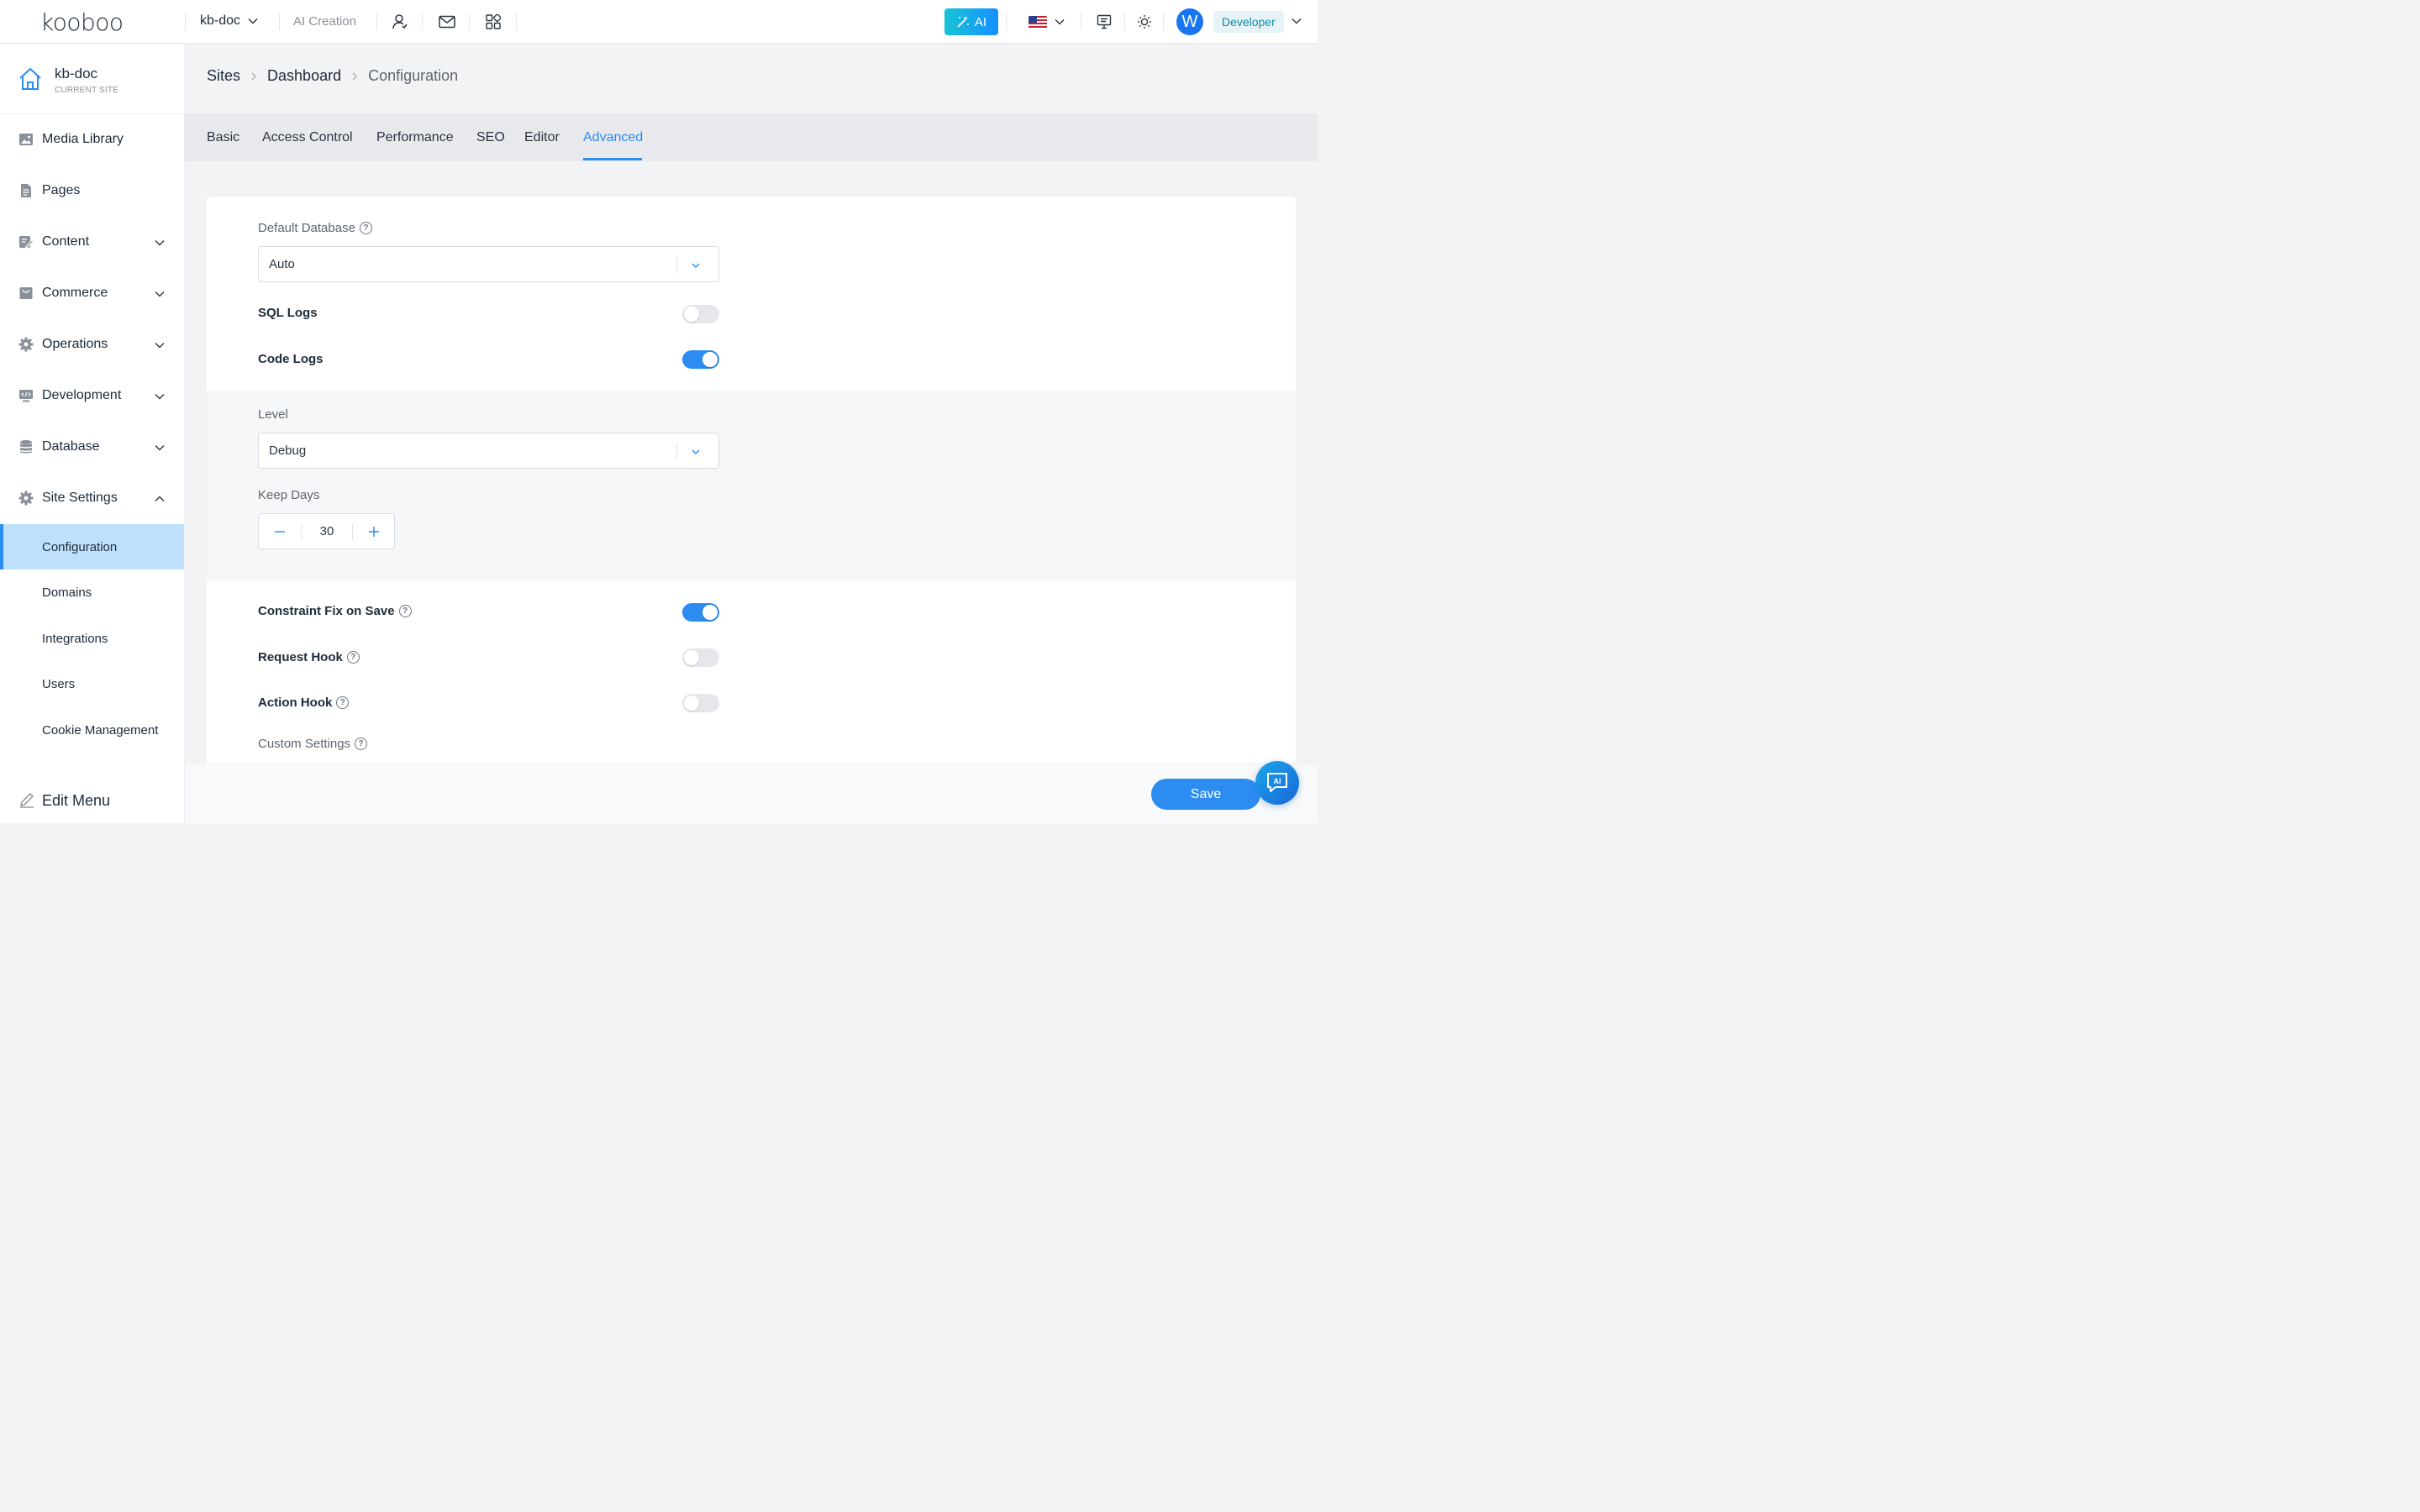 The width and height of the screenshot is (2420, 1512). Describe the element at coordinates (26, 242) in the screenshot. I see `edit-icon` at that location.